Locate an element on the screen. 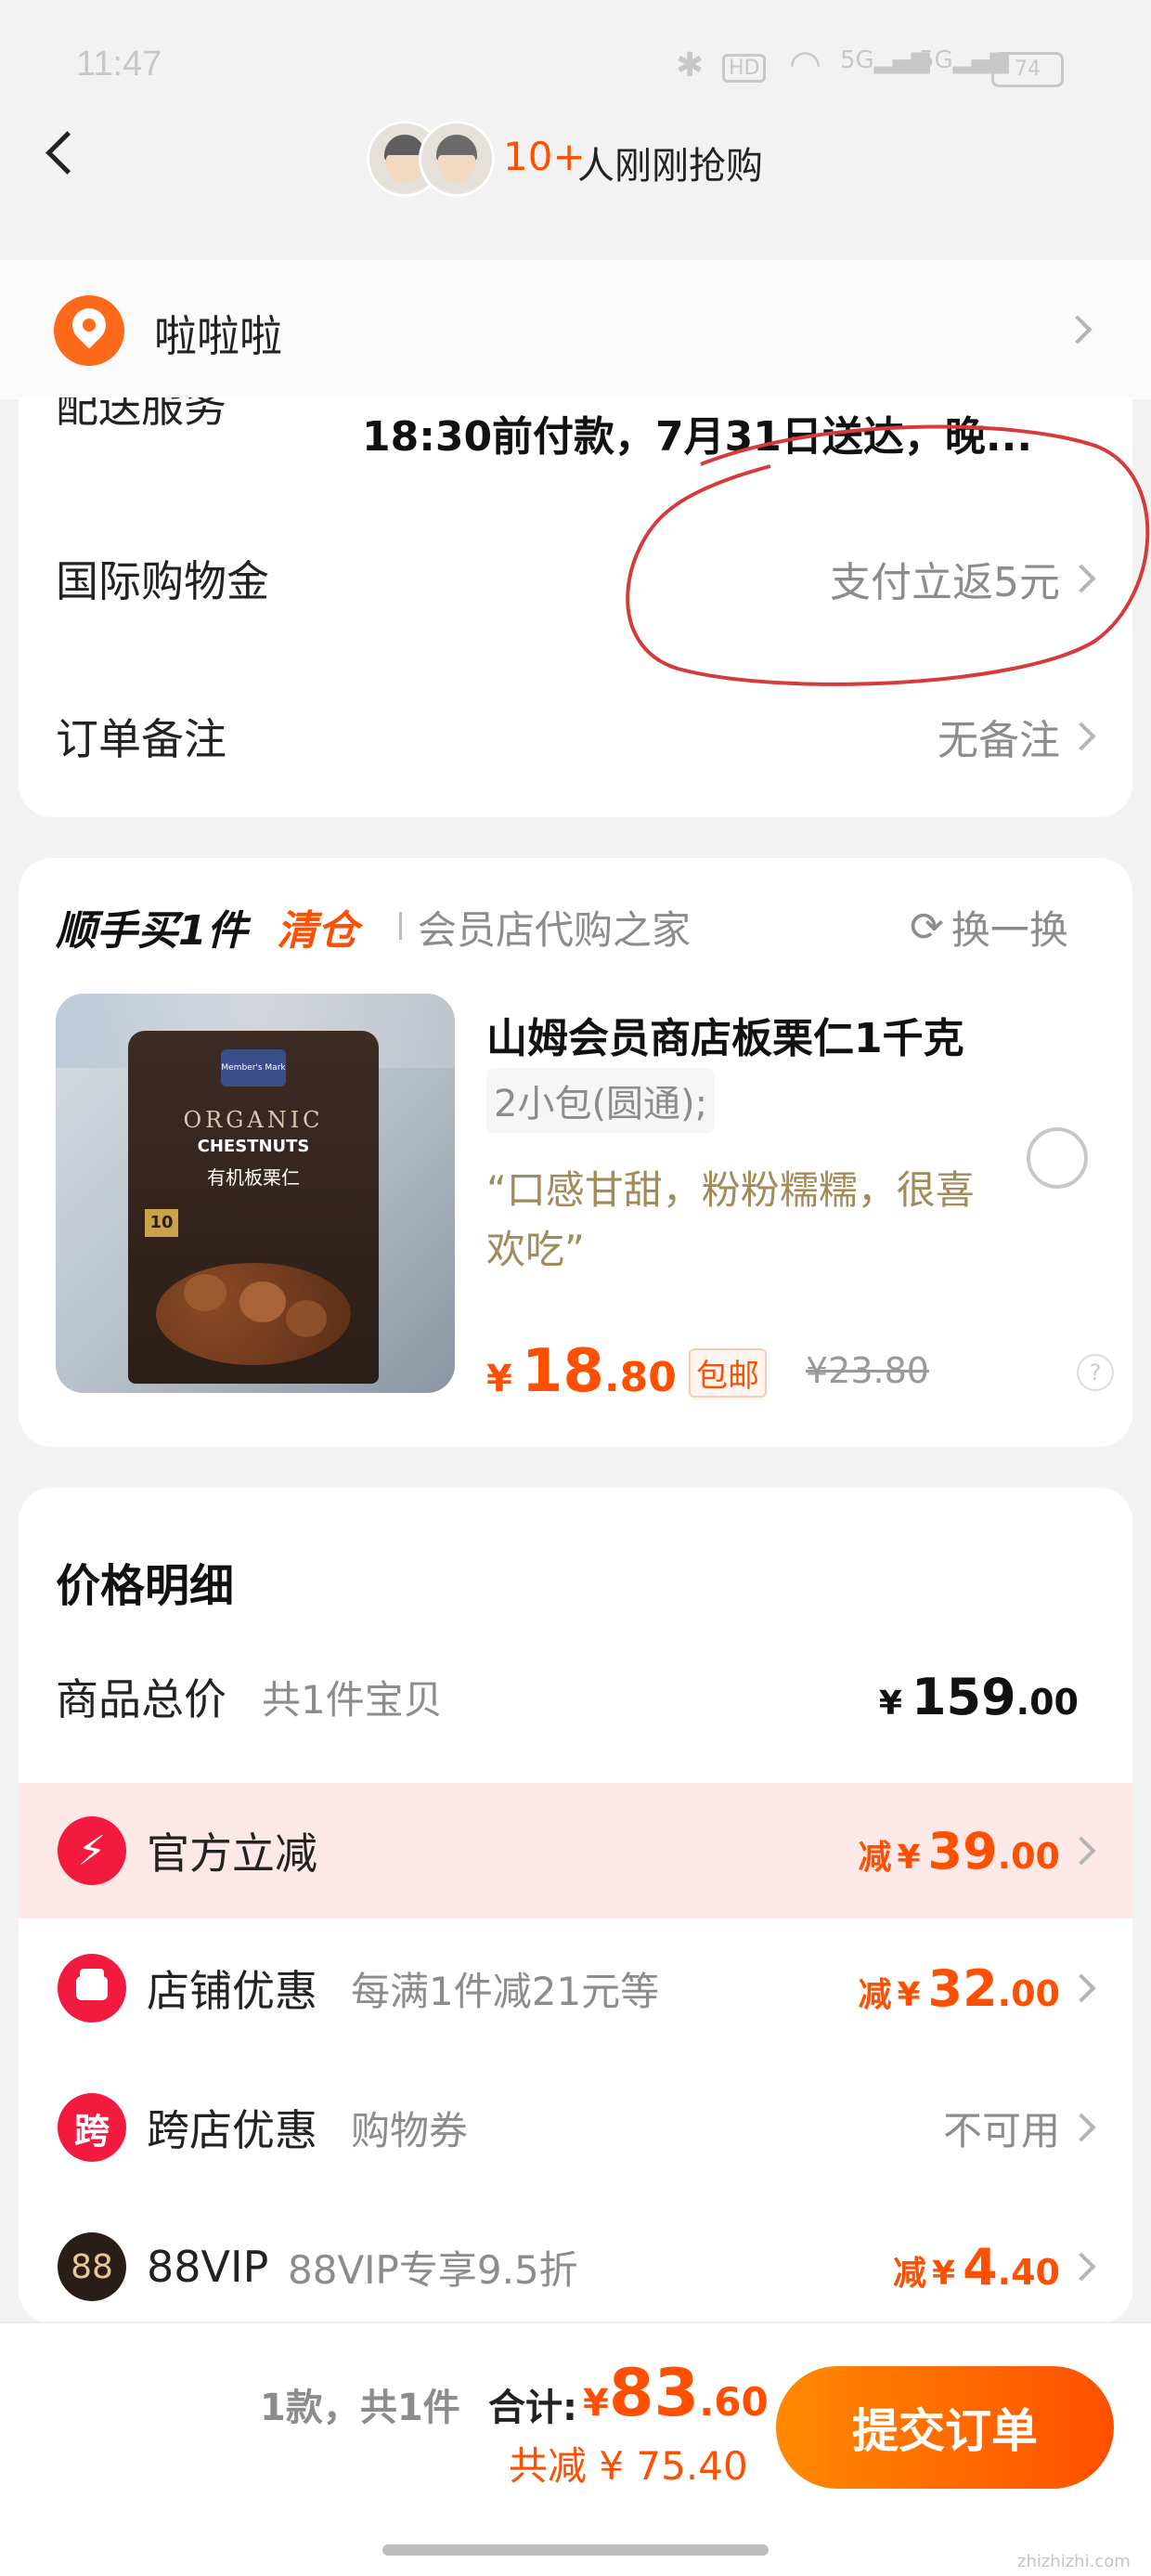 The height and width of the screenshot is (2576, 1151). package-line-3: 有机板栗仁 is located at coordinates (253, 1177).